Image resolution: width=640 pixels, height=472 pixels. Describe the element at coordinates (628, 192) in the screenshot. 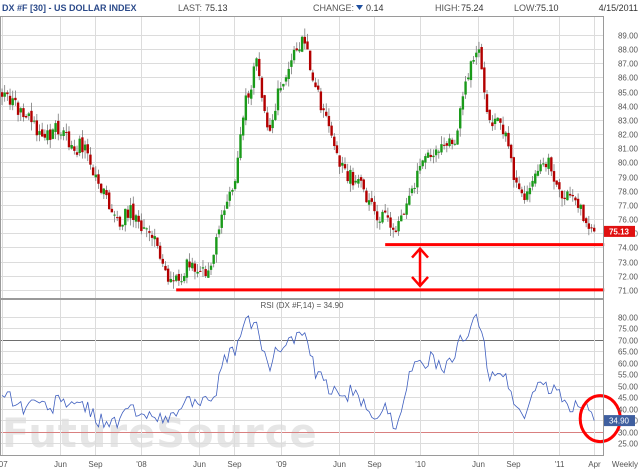

I see `price-y-tick-label: 78.00` at that location.